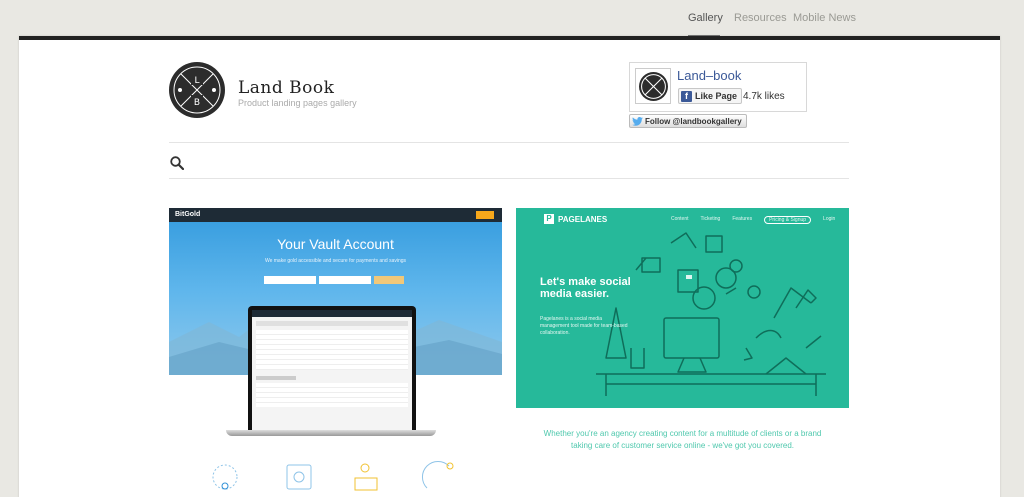  What do you see at coordinates (575, 219) in the screenshot?
I see `pagelanes-logo: P PAGELANES` at bounding box center [575, 219].